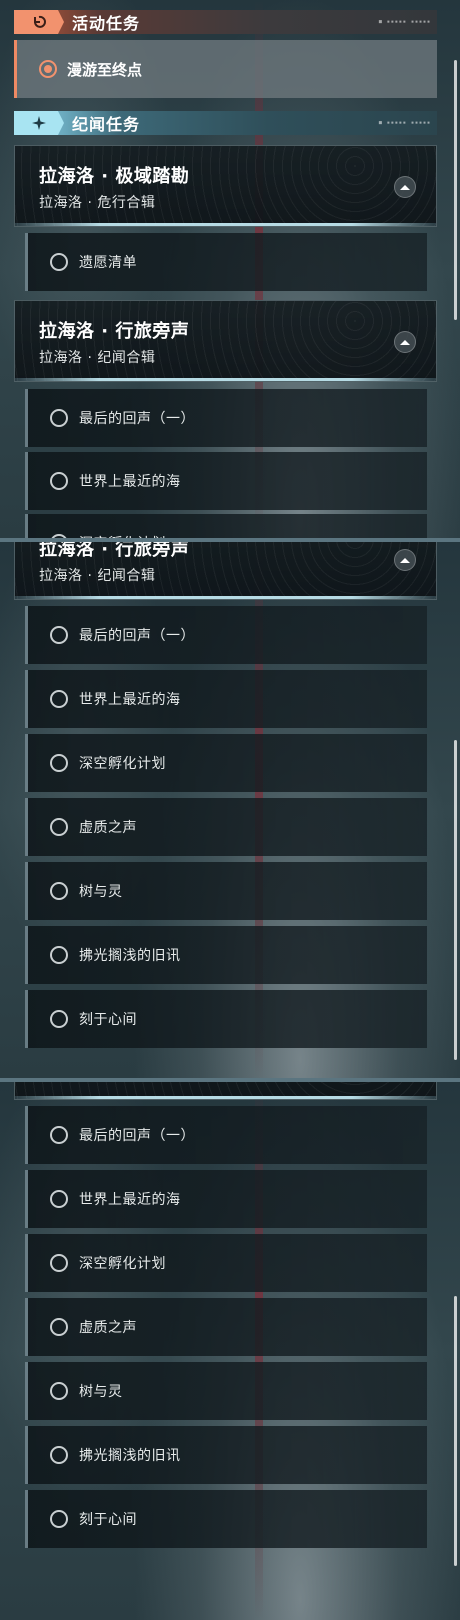  I want to click on activity-category-header: 活动任务 ■ ▪▪▪▪▪ ▪▪▪▪▪, so click(225, 22).